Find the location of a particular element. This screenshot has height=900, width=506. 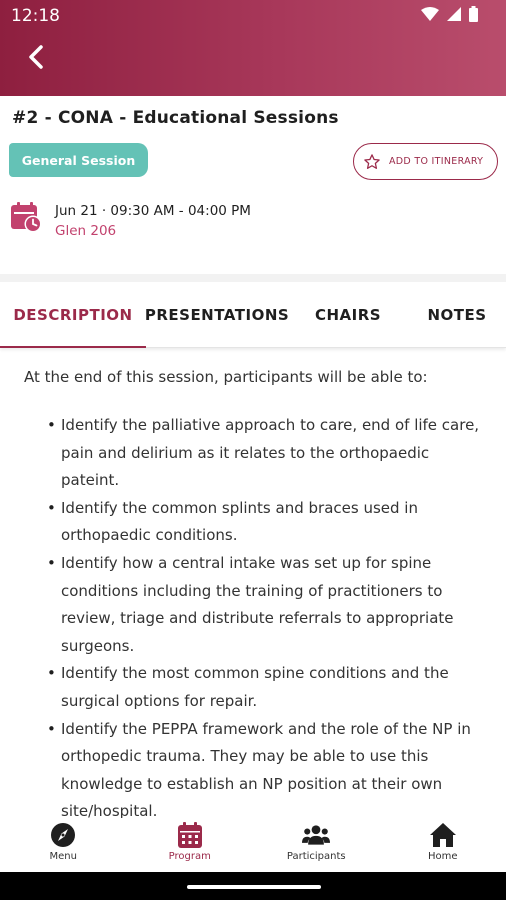

bottom-navigation: Menu Program Participants Home is located at coordinates (253, 845).